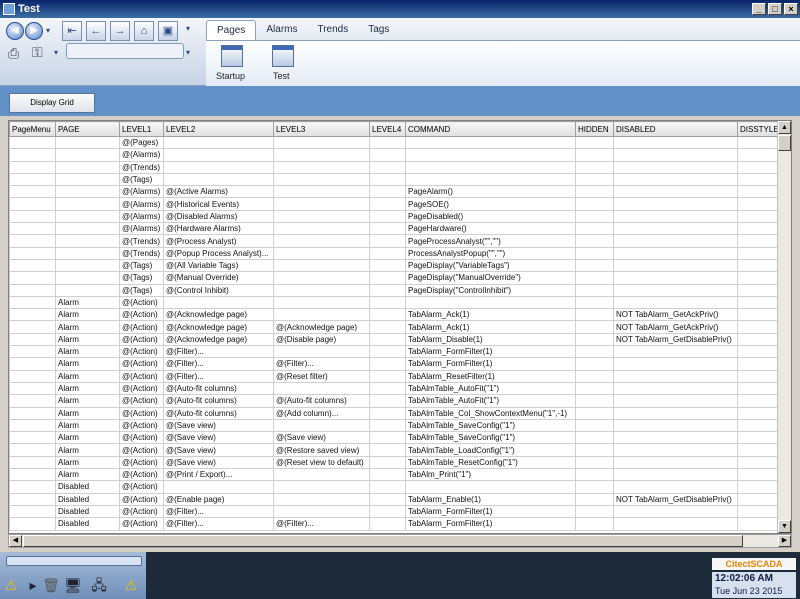  What do you see at coordinates (394, 302) in the screenshot?
I see `table-row: Alarm @(Action)` at bounding box center [394, 302].